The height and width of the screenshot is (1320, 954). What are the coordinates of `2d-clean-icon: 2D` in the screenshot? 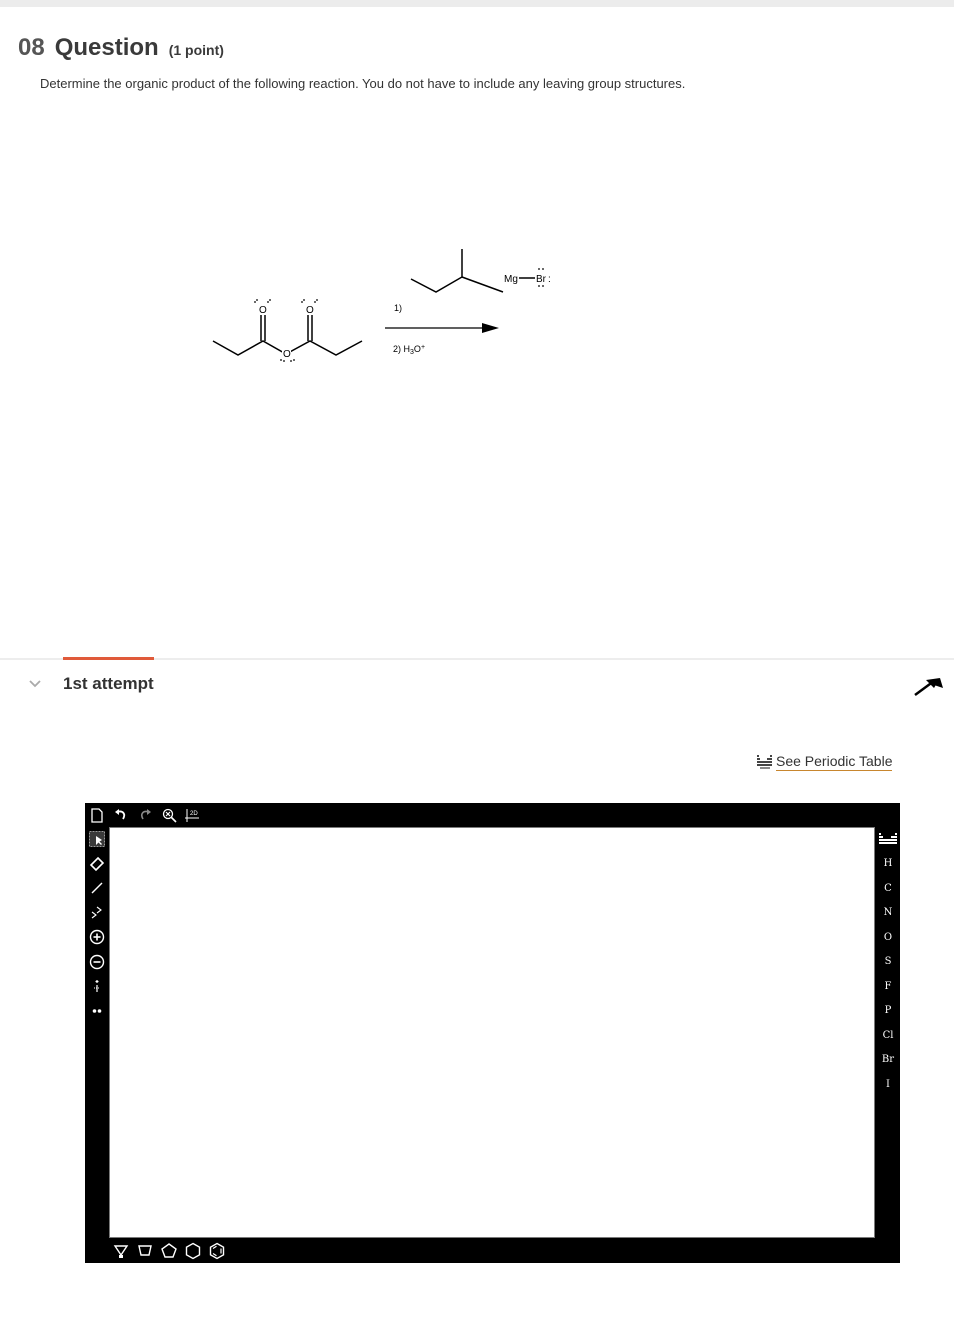 It's located at (193, 815).